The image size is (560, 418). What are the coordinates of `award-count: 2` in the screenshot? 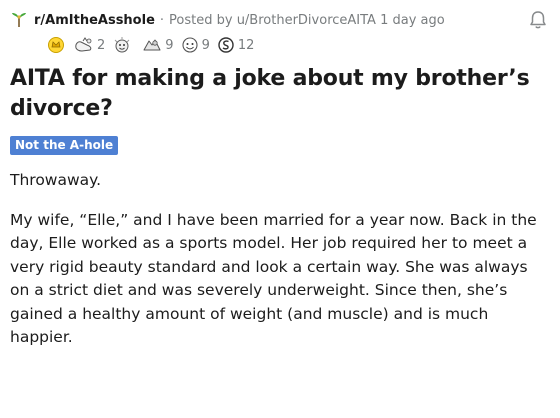 It's located at (101, 45).